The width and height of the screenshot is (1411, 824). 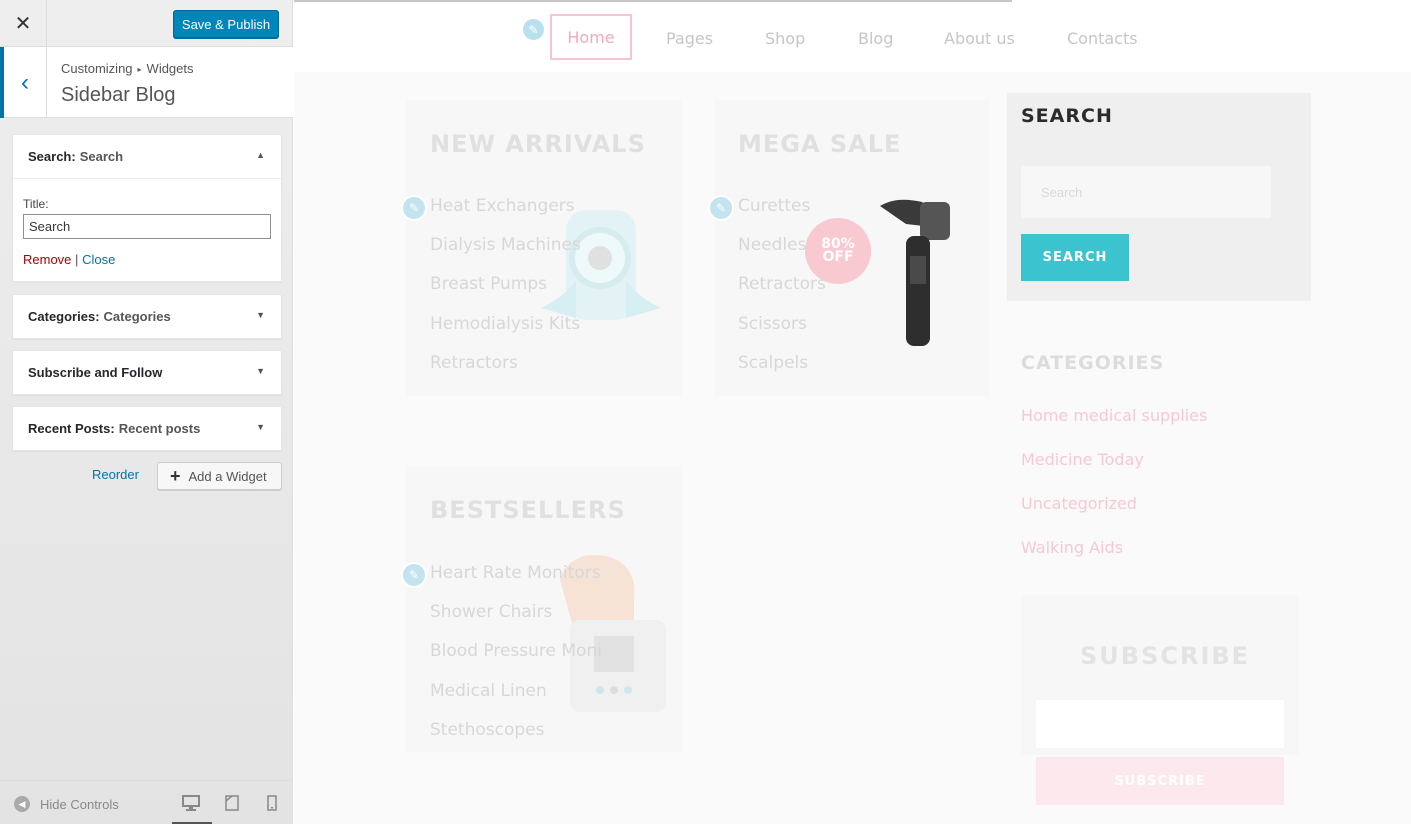 I want to click on list-item: Medical Linen, so click(x=488, y=691).